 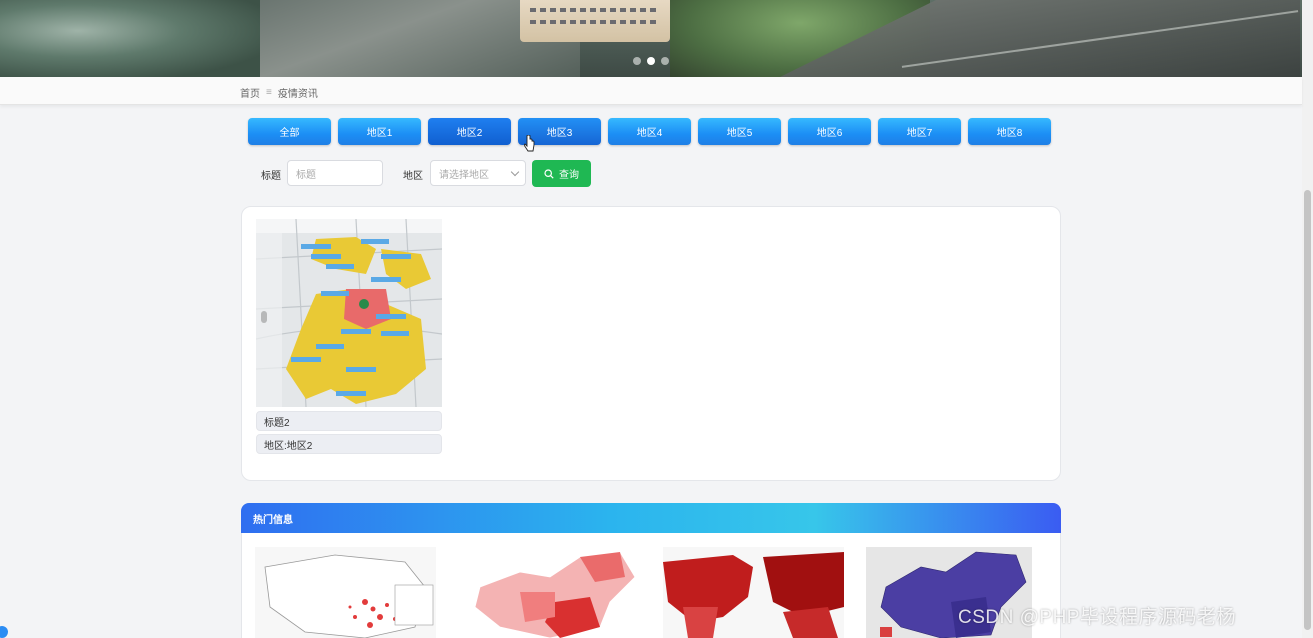 What do you see at coordinates (464, 175) in the screenshot?
I see `region-select-placeholder: 请选择地区` at bounding box center [464, 175].